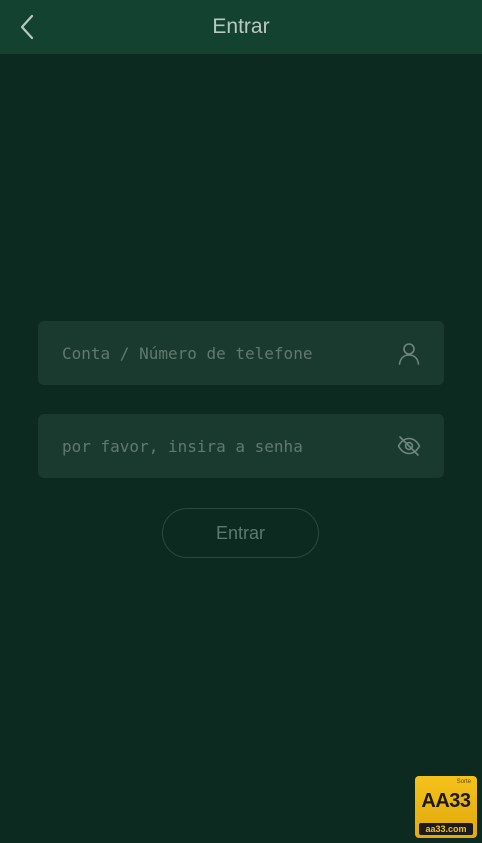 Image resolution: width=482 pixels, height=843 pixels. What do you see at coordinates (446, 829) in the screenshot?
I see `badge-url-text: aa33.com` at bounding box center [446, 829].